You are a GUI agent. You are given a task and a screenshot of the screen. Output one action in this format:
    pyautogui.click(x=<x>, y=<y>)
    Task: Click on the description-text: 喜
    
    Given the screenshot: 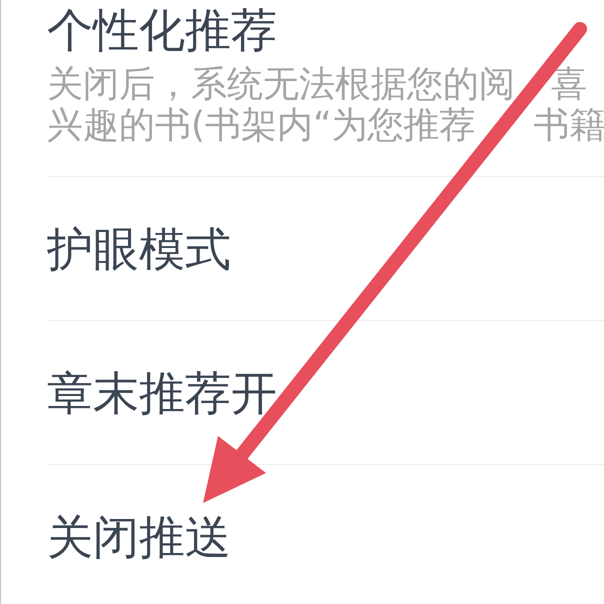 What is the action you would take?
    pyautogui.click(x=569, y=84)
    